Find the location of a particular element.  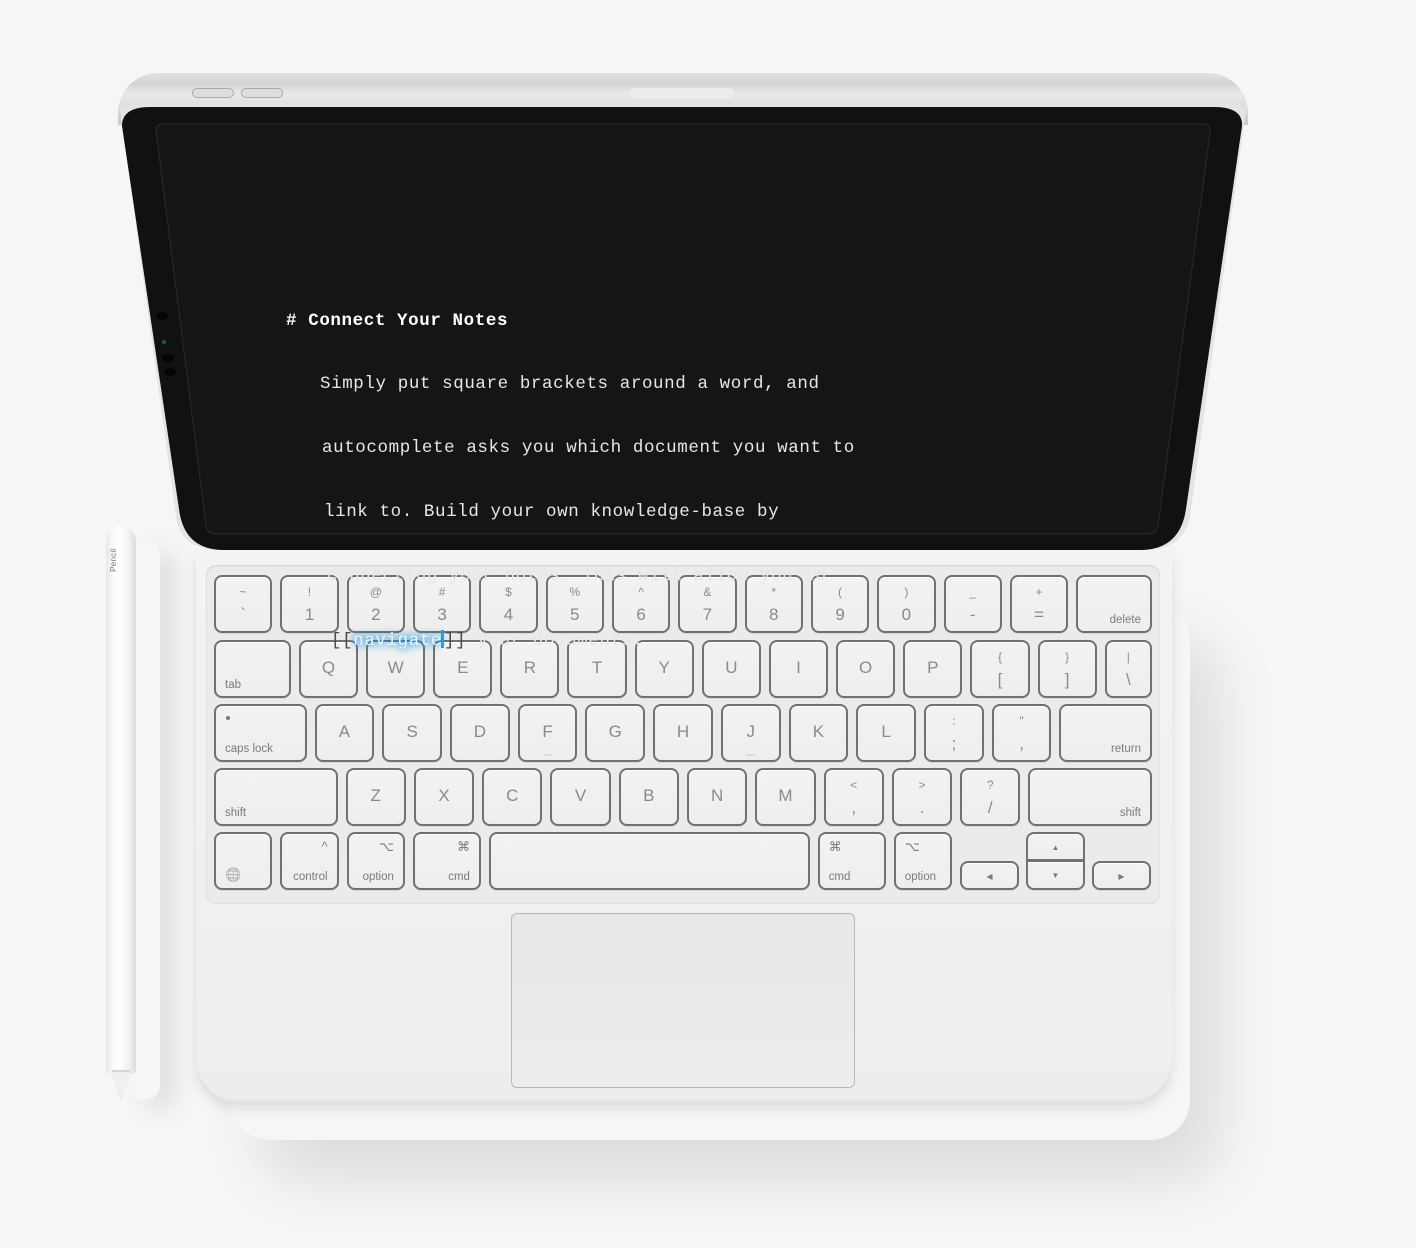

key-h: H is located at coordinates (683, 733).